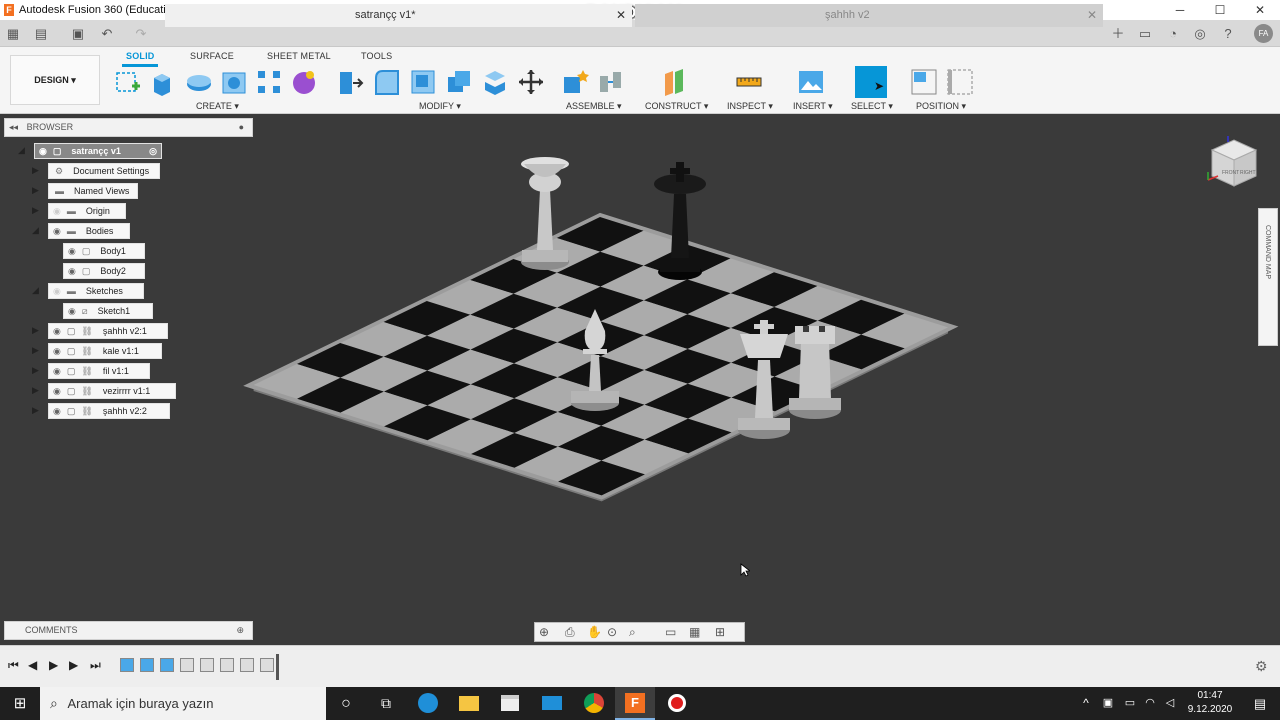  What do you see at coordinates (545, 212) in the screenshot?
I see `white-queen-piece` at bounding box center [545, 212].